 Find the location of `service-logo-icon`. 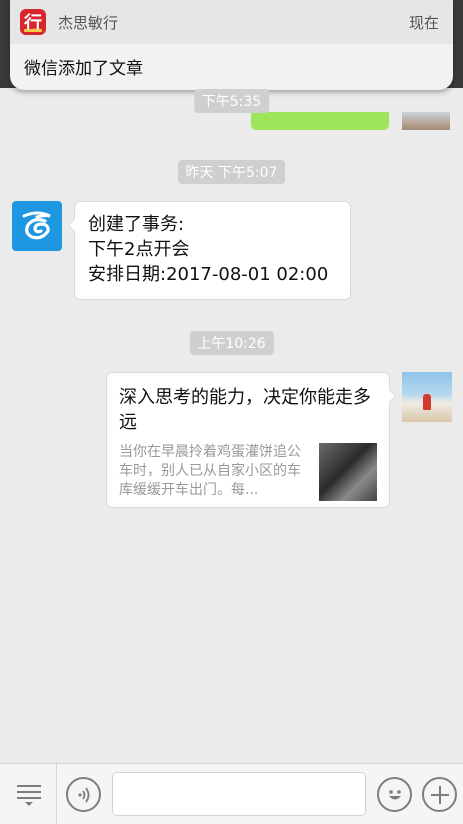

service-logo-icon is located at coordinates (36, 225).